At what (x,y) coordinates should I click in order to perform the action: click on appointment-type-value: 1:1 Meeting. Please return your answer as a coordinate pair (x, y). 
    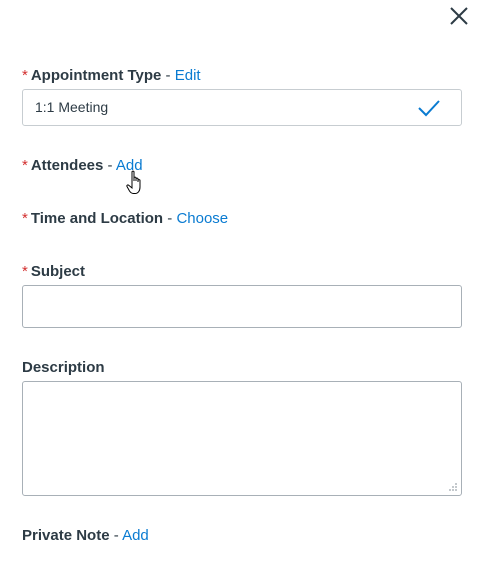
    Looking at the image, I should click on (72, 107).